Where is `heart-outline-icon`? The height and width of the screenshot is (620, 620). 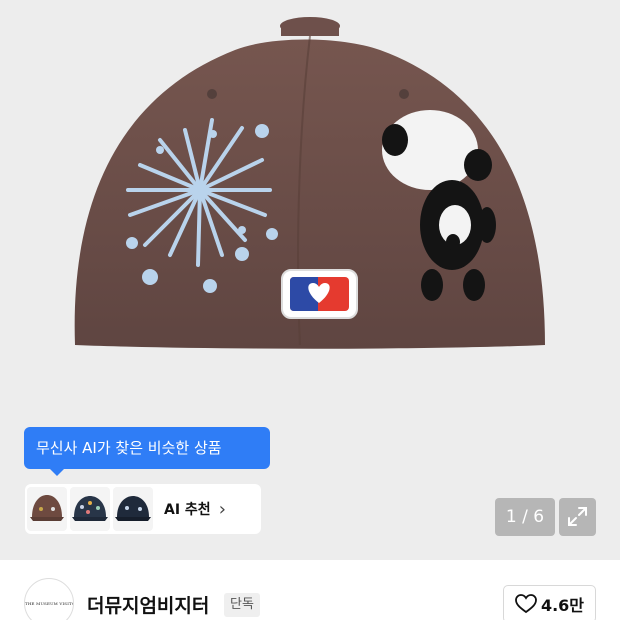 heart-outline-icon is located at coordinates (526, 604).